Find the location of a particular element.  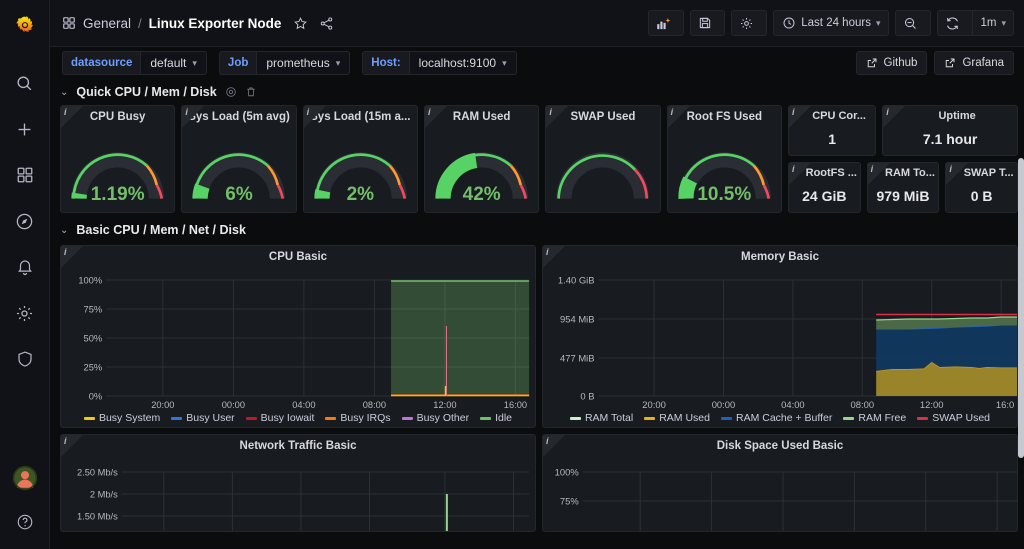

compass-icon is located at coordinates (25, 221).